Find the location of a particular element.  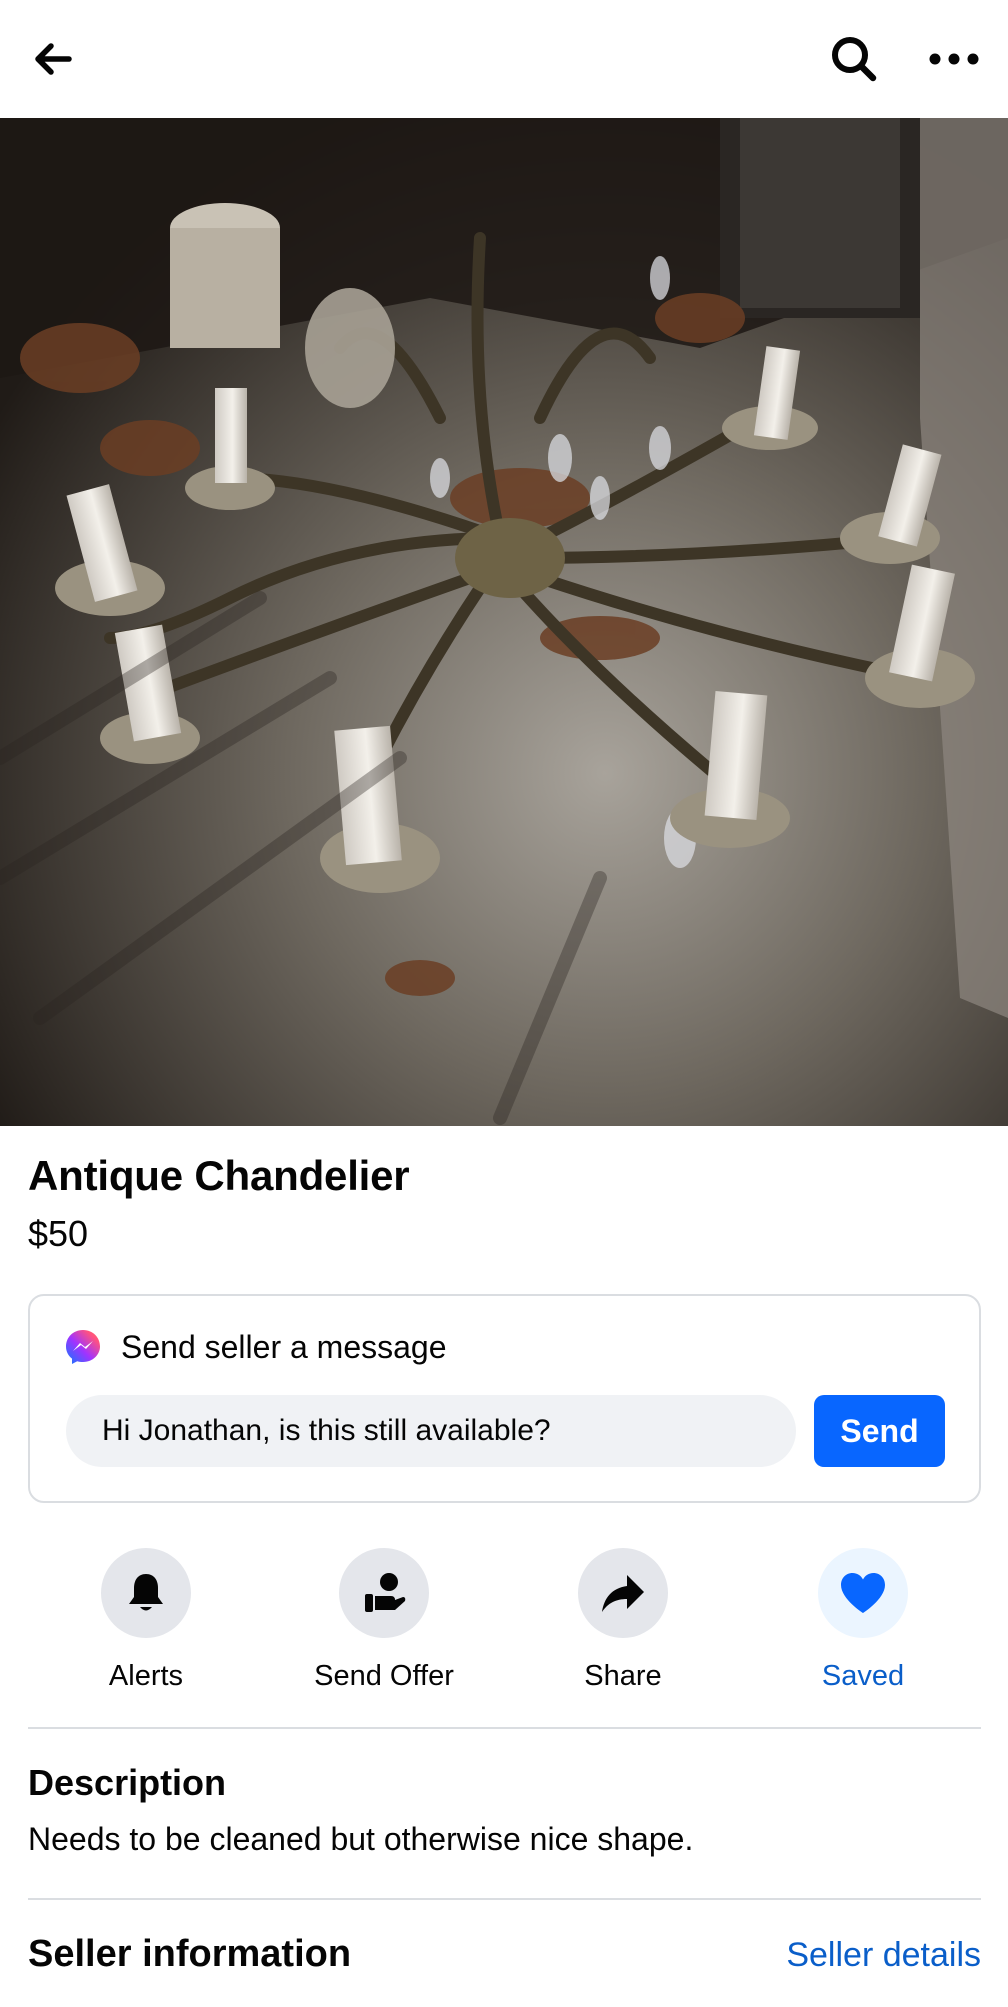

share-circle is located at coordinates (623, 1593).